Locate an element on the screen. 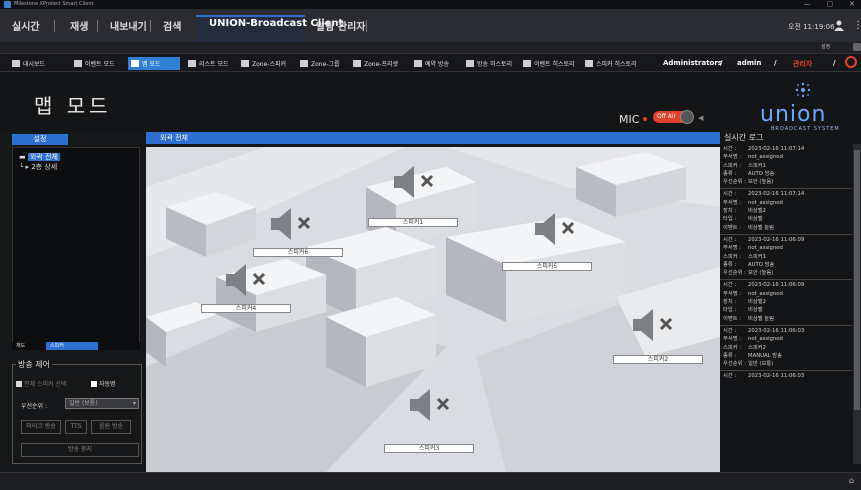 This screenshot has height=490, width=861. log-scrollbar is located at coordinates (857, 304).